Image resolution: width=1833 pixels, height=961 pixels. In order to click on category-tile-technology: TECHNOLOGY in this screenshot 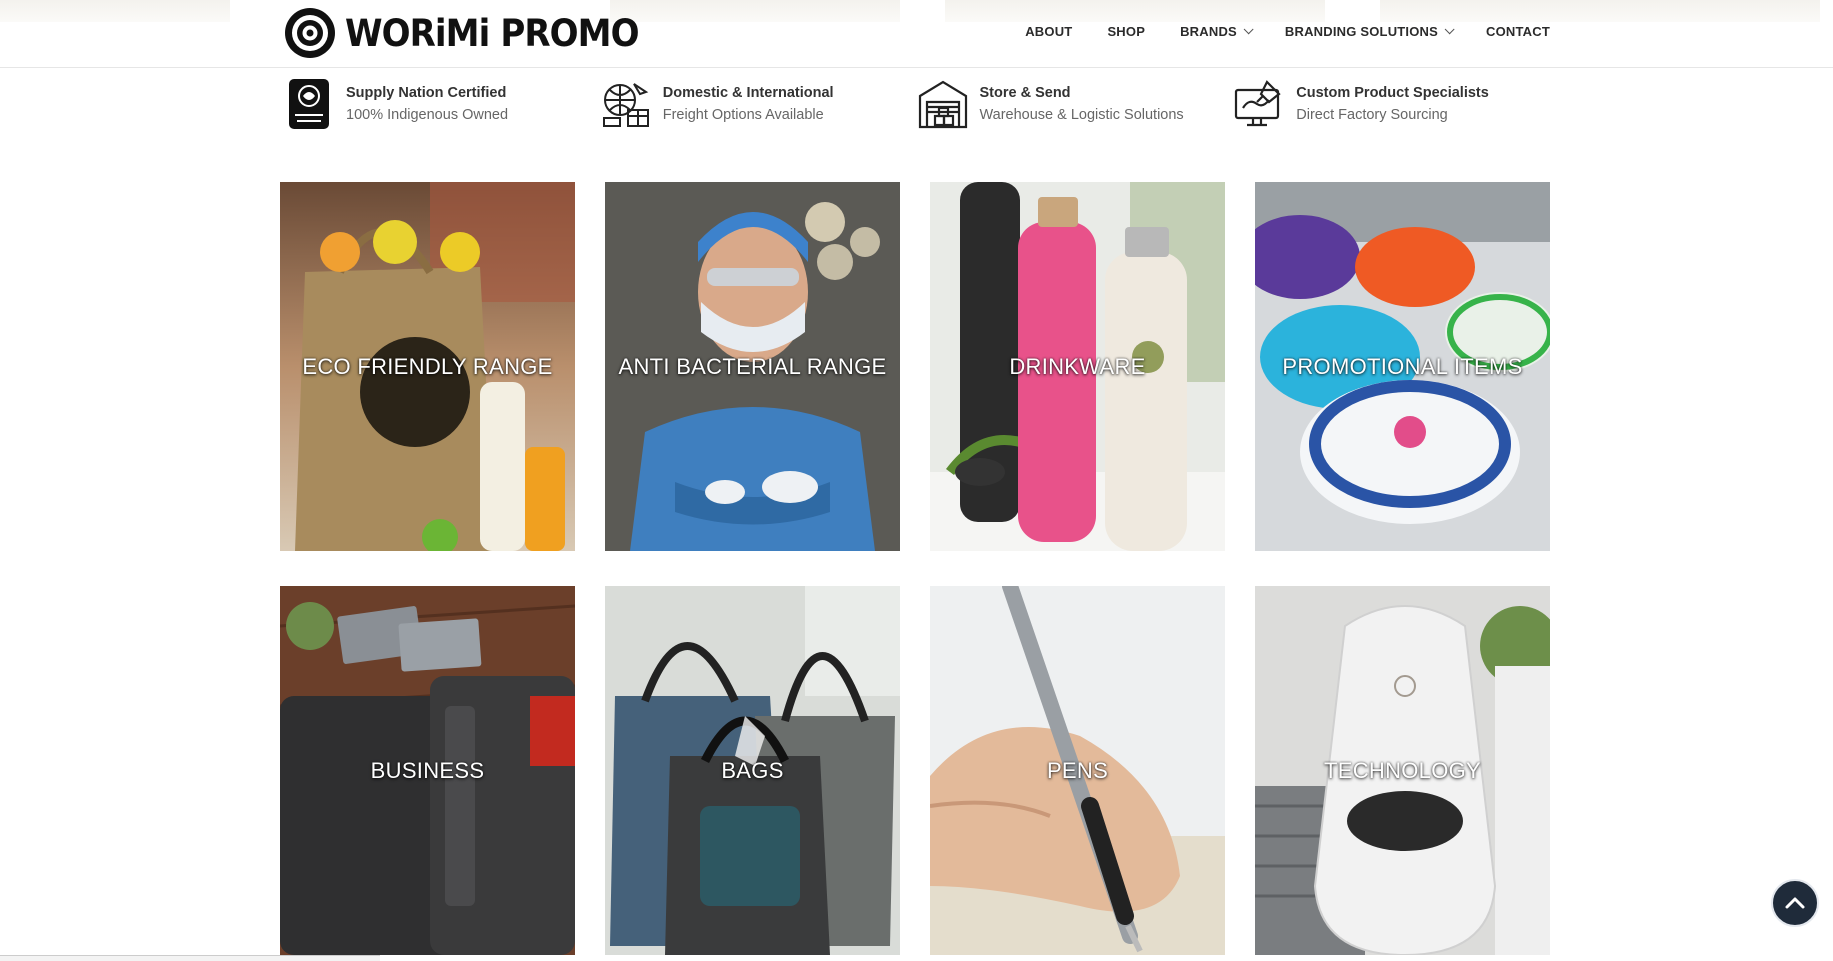, I will do `click(1402, 770)`.